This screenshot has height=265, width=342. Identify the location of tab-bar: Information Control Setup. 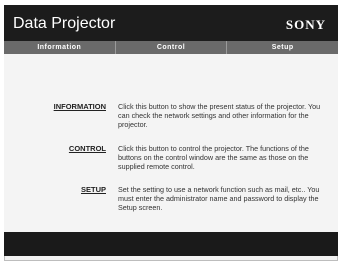
(171, 47).